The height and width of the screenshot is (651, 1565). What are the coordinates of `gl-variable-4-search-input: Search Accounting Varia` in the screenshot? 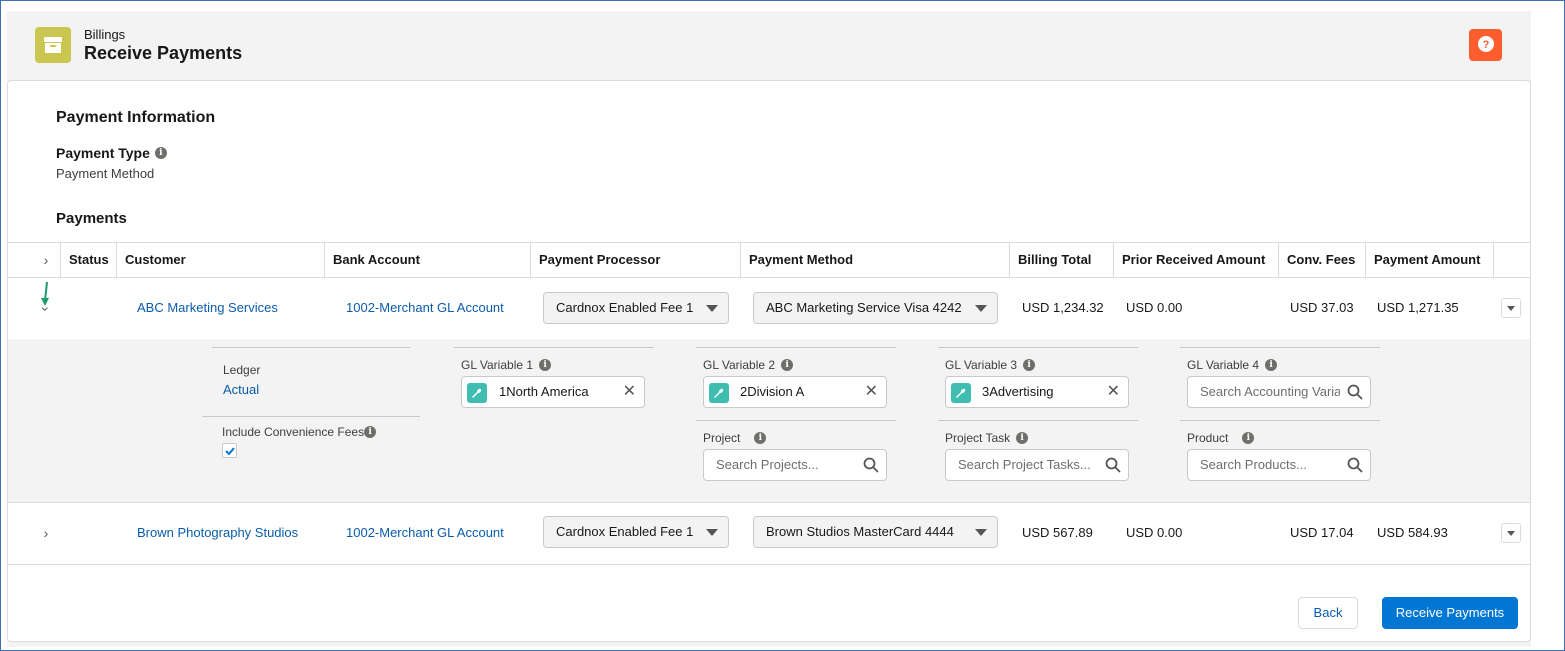 It's located at (1279, 392).